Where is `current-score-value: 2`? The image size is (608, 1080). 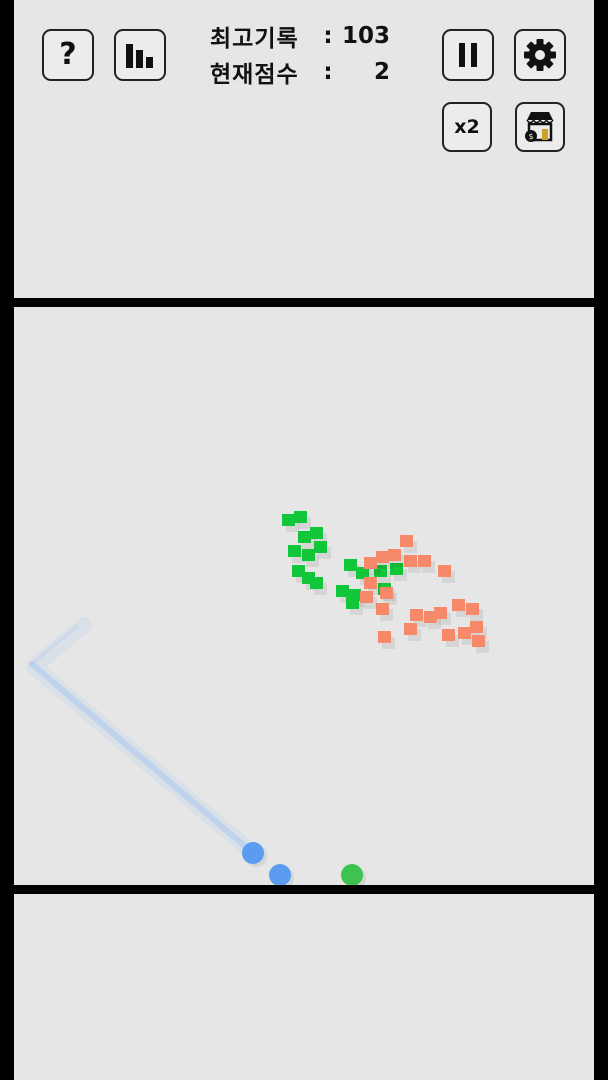
current-score-value: 2 is located at coordinates (381, 72).